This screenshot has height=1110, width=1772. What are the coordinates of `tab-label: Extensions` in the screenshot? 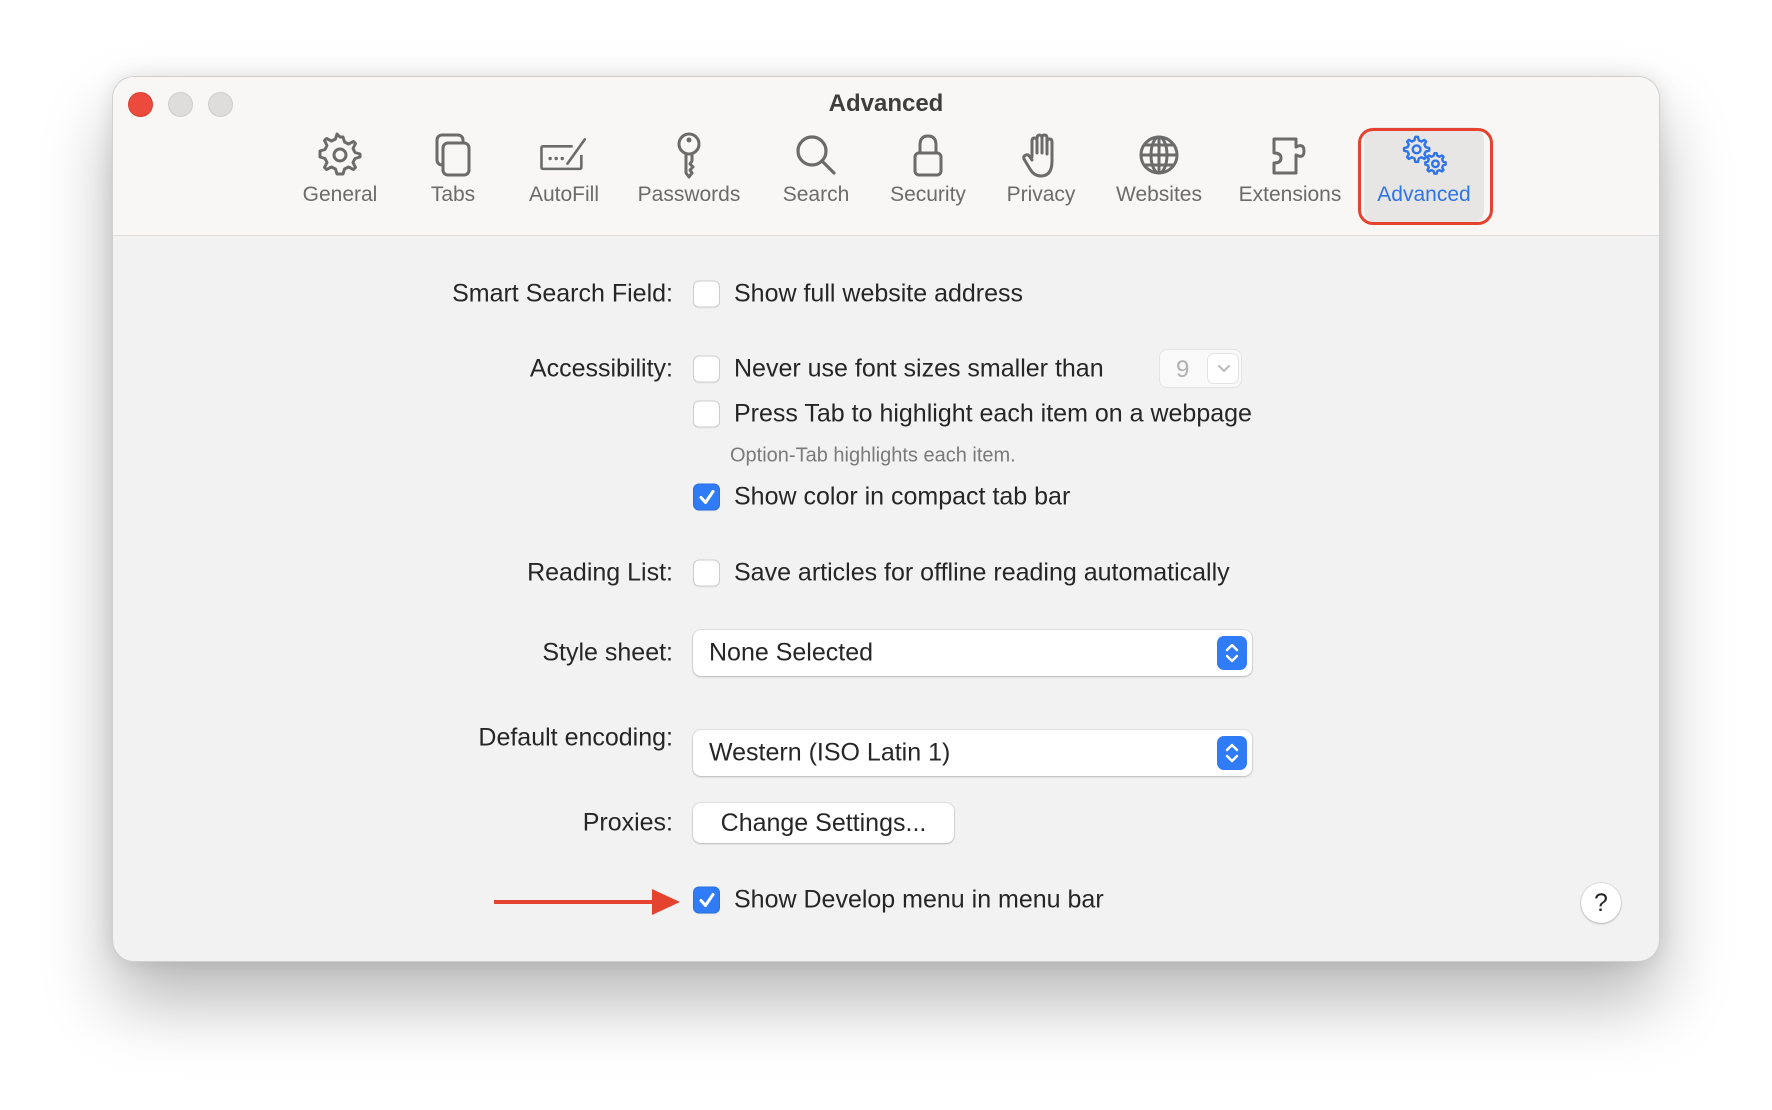 It's located at (1290, 194).